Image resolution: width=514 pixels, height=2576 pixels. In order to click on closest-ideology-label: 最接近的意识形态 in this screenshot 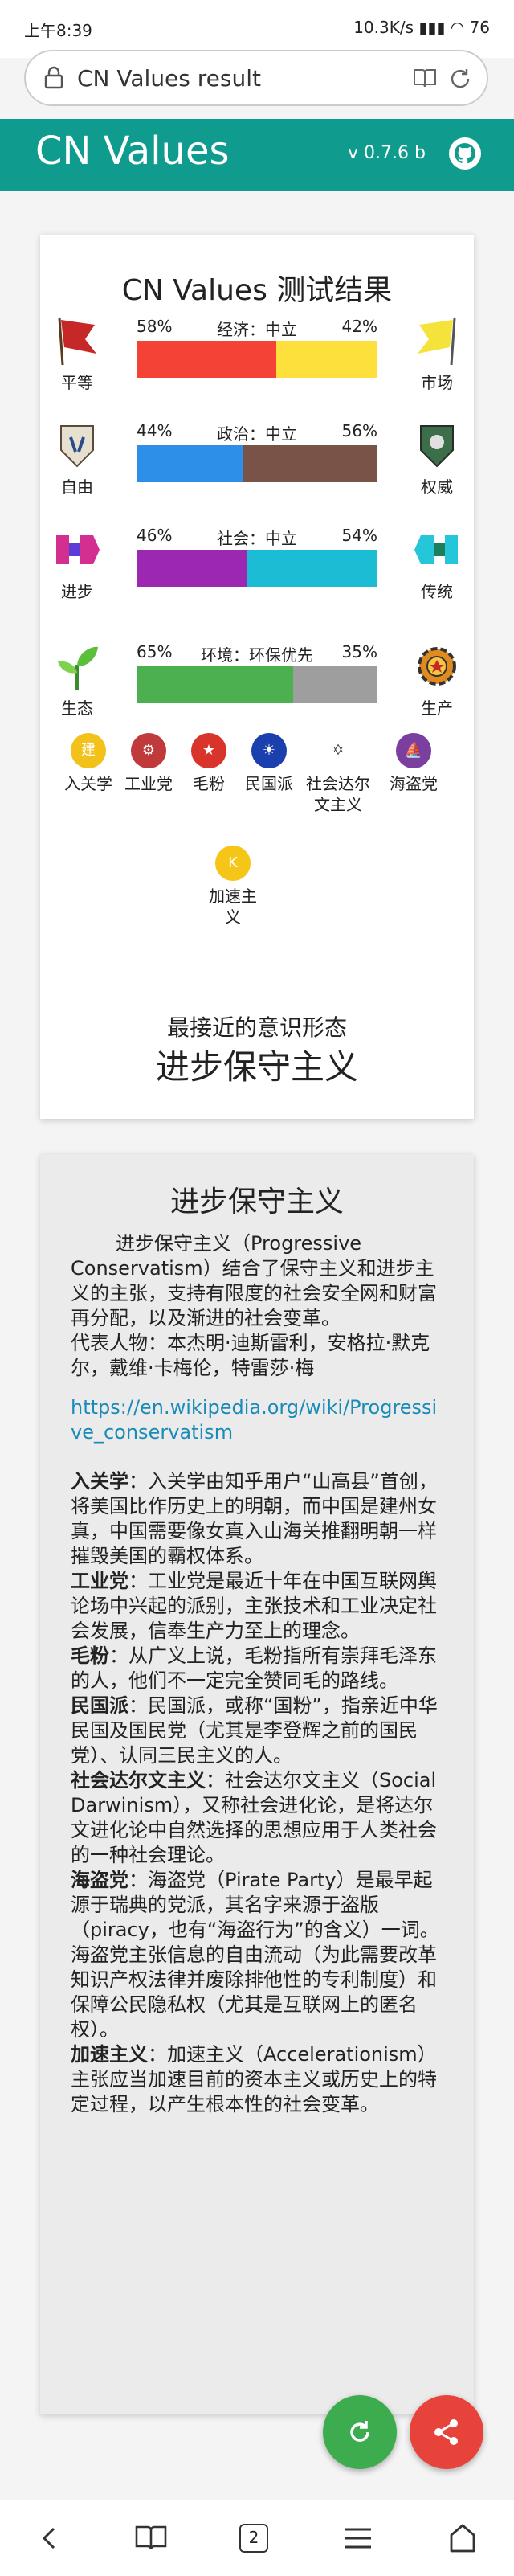, I will do `click(256, 1027)`.